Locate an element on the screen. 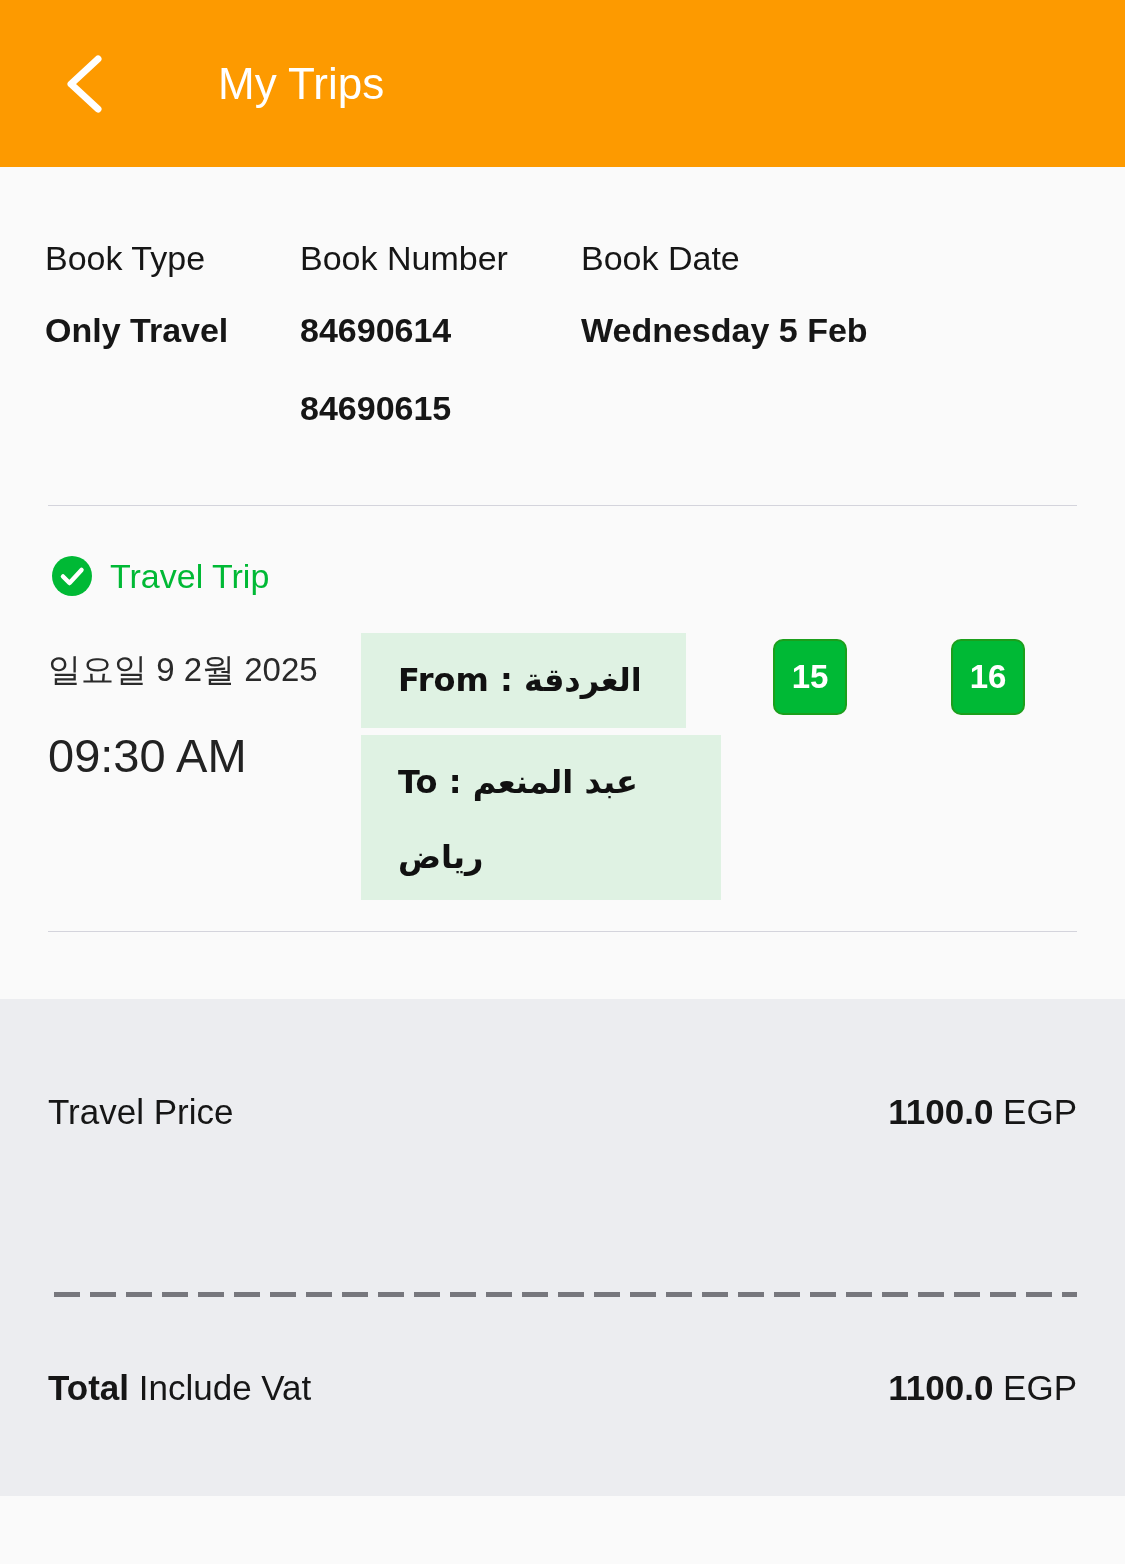  price-amount: 1100.0 EGP is located at coordinates (982, 1112).